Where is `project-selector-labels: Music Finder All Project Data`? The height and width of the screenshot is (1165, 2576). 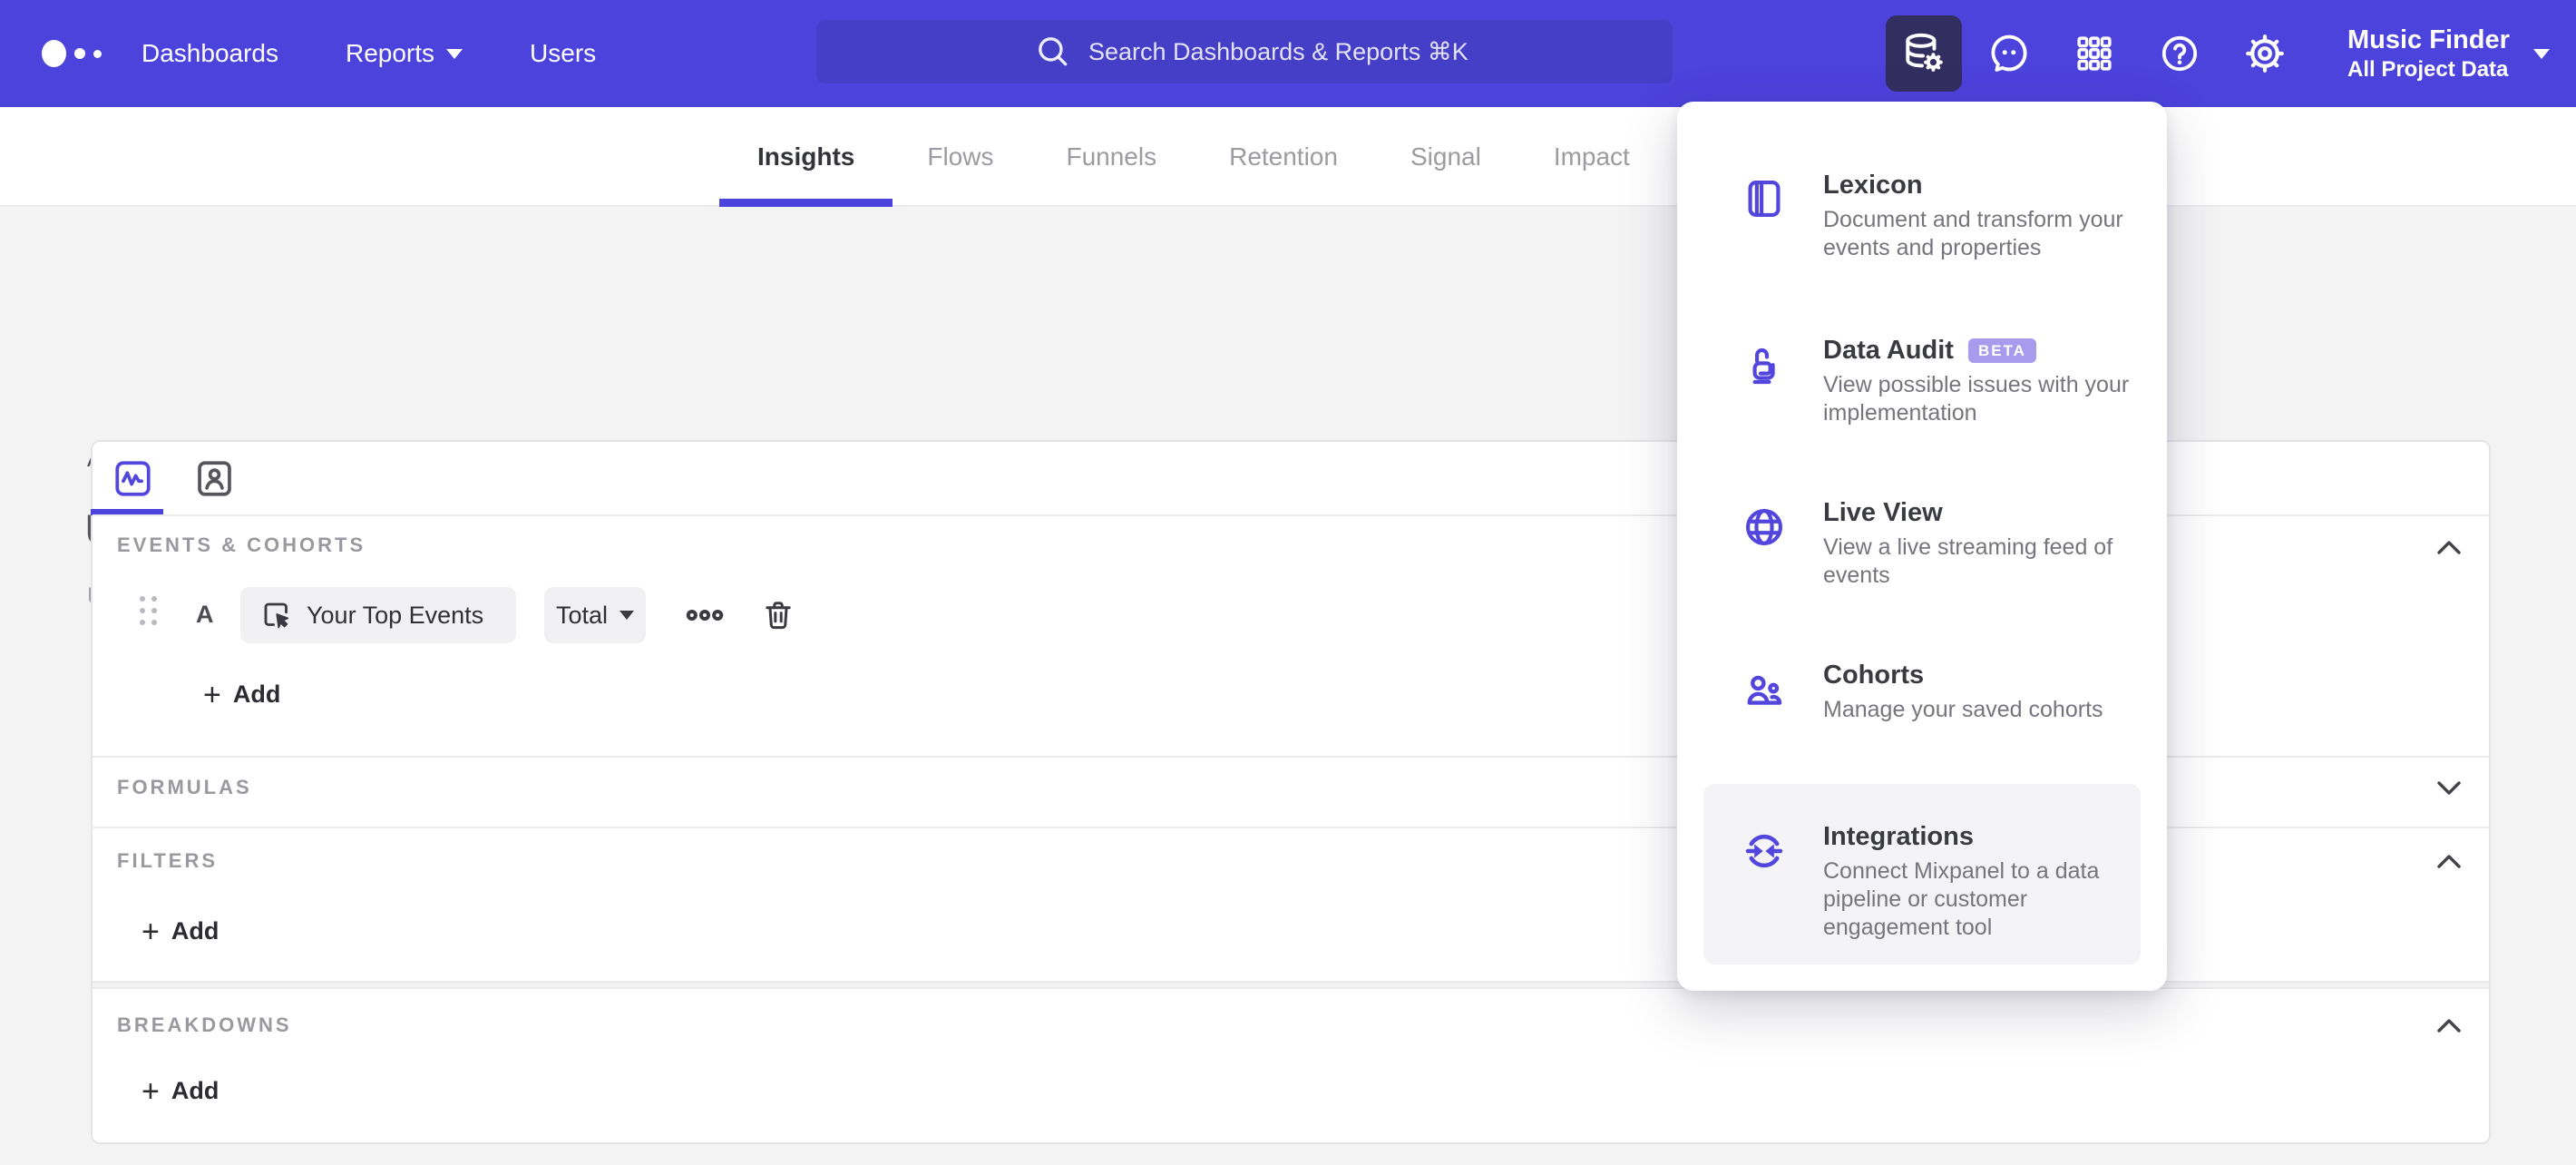
project-selector-labels: Music Finder All Project Data is located at coordinates (2428, 53).